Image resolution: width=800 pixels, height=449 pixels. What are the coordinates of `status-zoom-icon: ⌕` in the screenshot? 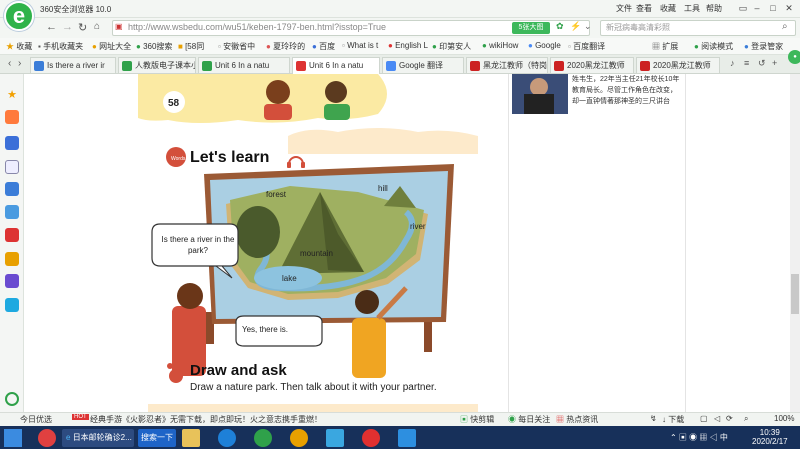 It's located at (746, 419).